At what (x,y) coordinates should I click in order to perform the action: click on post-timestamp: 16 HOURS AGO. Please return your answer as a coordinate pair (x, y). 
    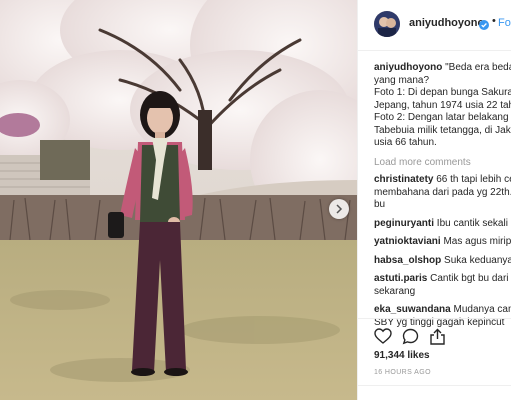
    Looking at the image, I should click on (402, 372).